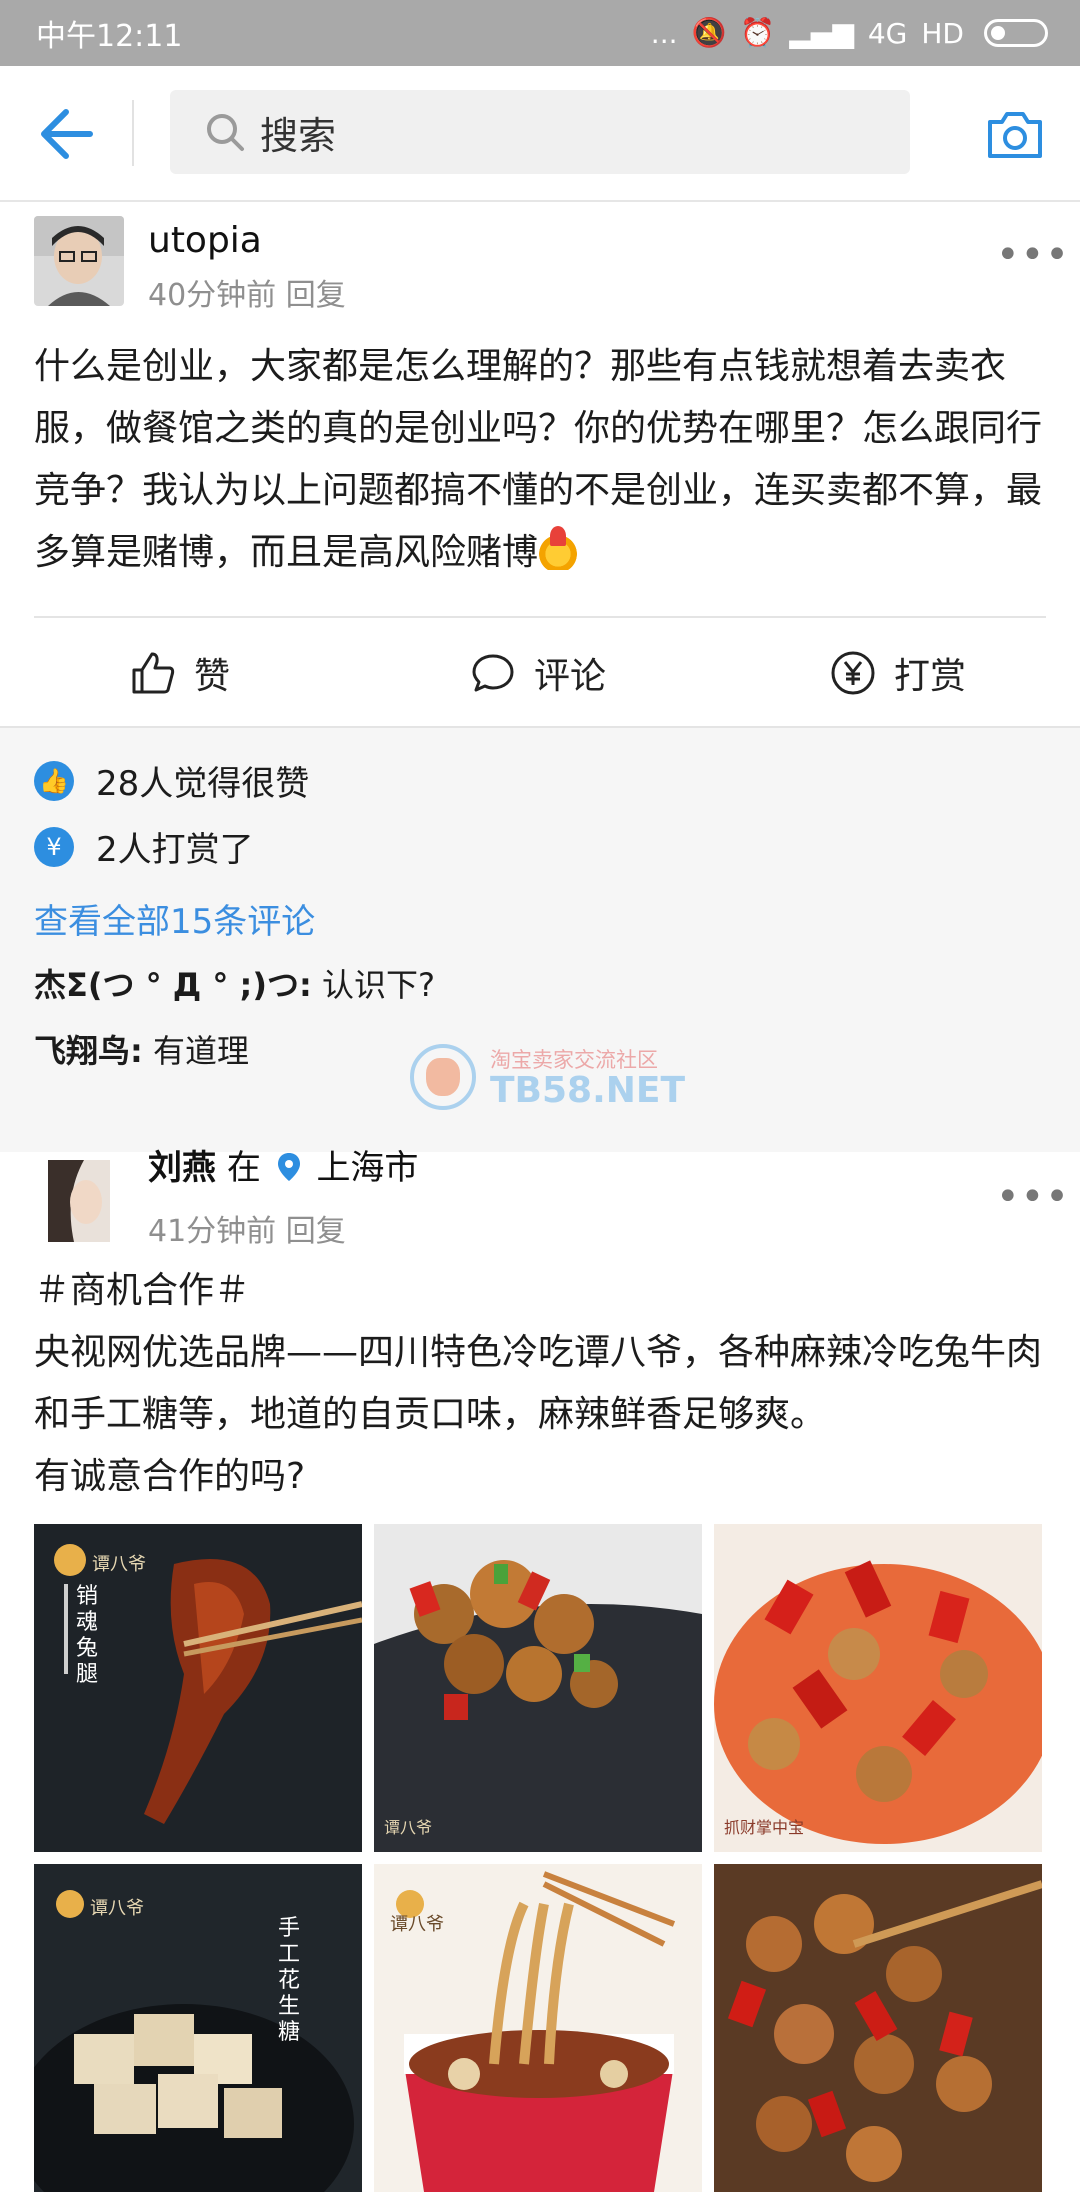 This screenshot has width=1080, height=2192. I want to click on search-icon, so click(225, 132).